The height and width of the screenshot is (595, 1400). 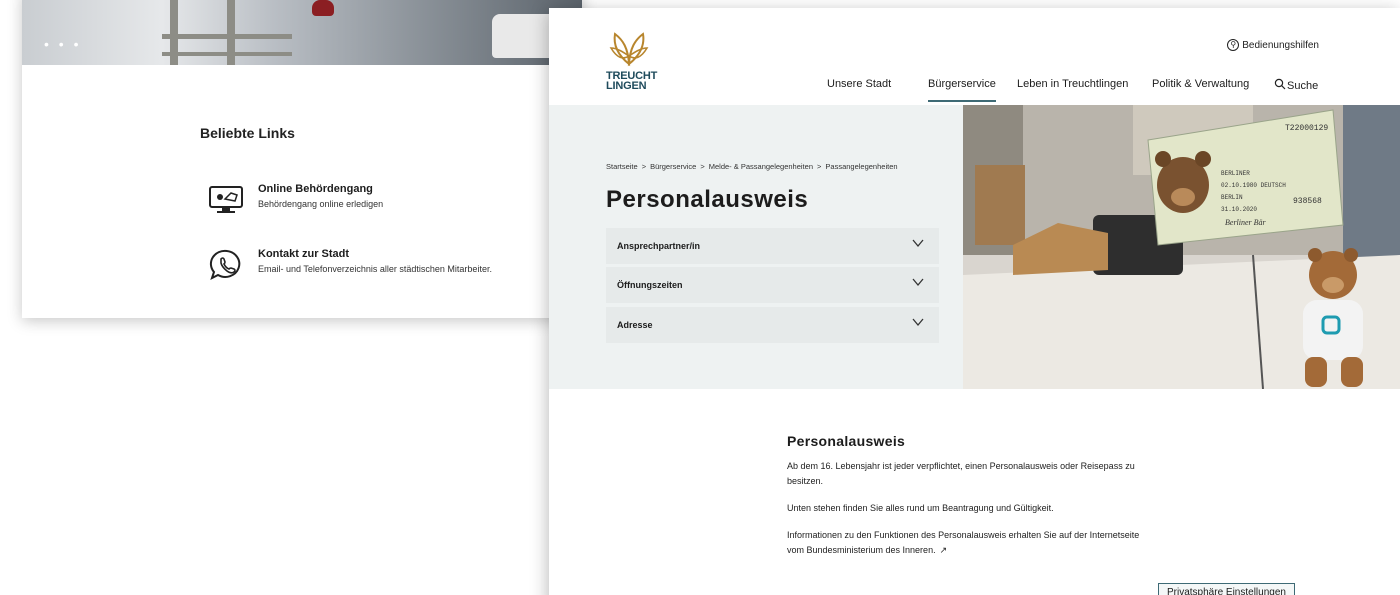 What do you see at coordinates (772, 325) in the screenshot?
I see `accordion-adresse: Adresse` at bounding box center [772, 325].